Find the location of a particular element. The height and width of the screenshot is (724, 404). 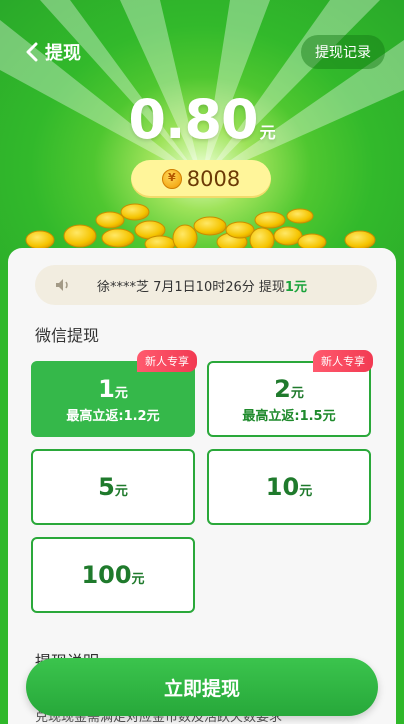

withdraw-option-1: 新人专享 1元 最高立返:1.2元 is located at coordinates (114, 393).